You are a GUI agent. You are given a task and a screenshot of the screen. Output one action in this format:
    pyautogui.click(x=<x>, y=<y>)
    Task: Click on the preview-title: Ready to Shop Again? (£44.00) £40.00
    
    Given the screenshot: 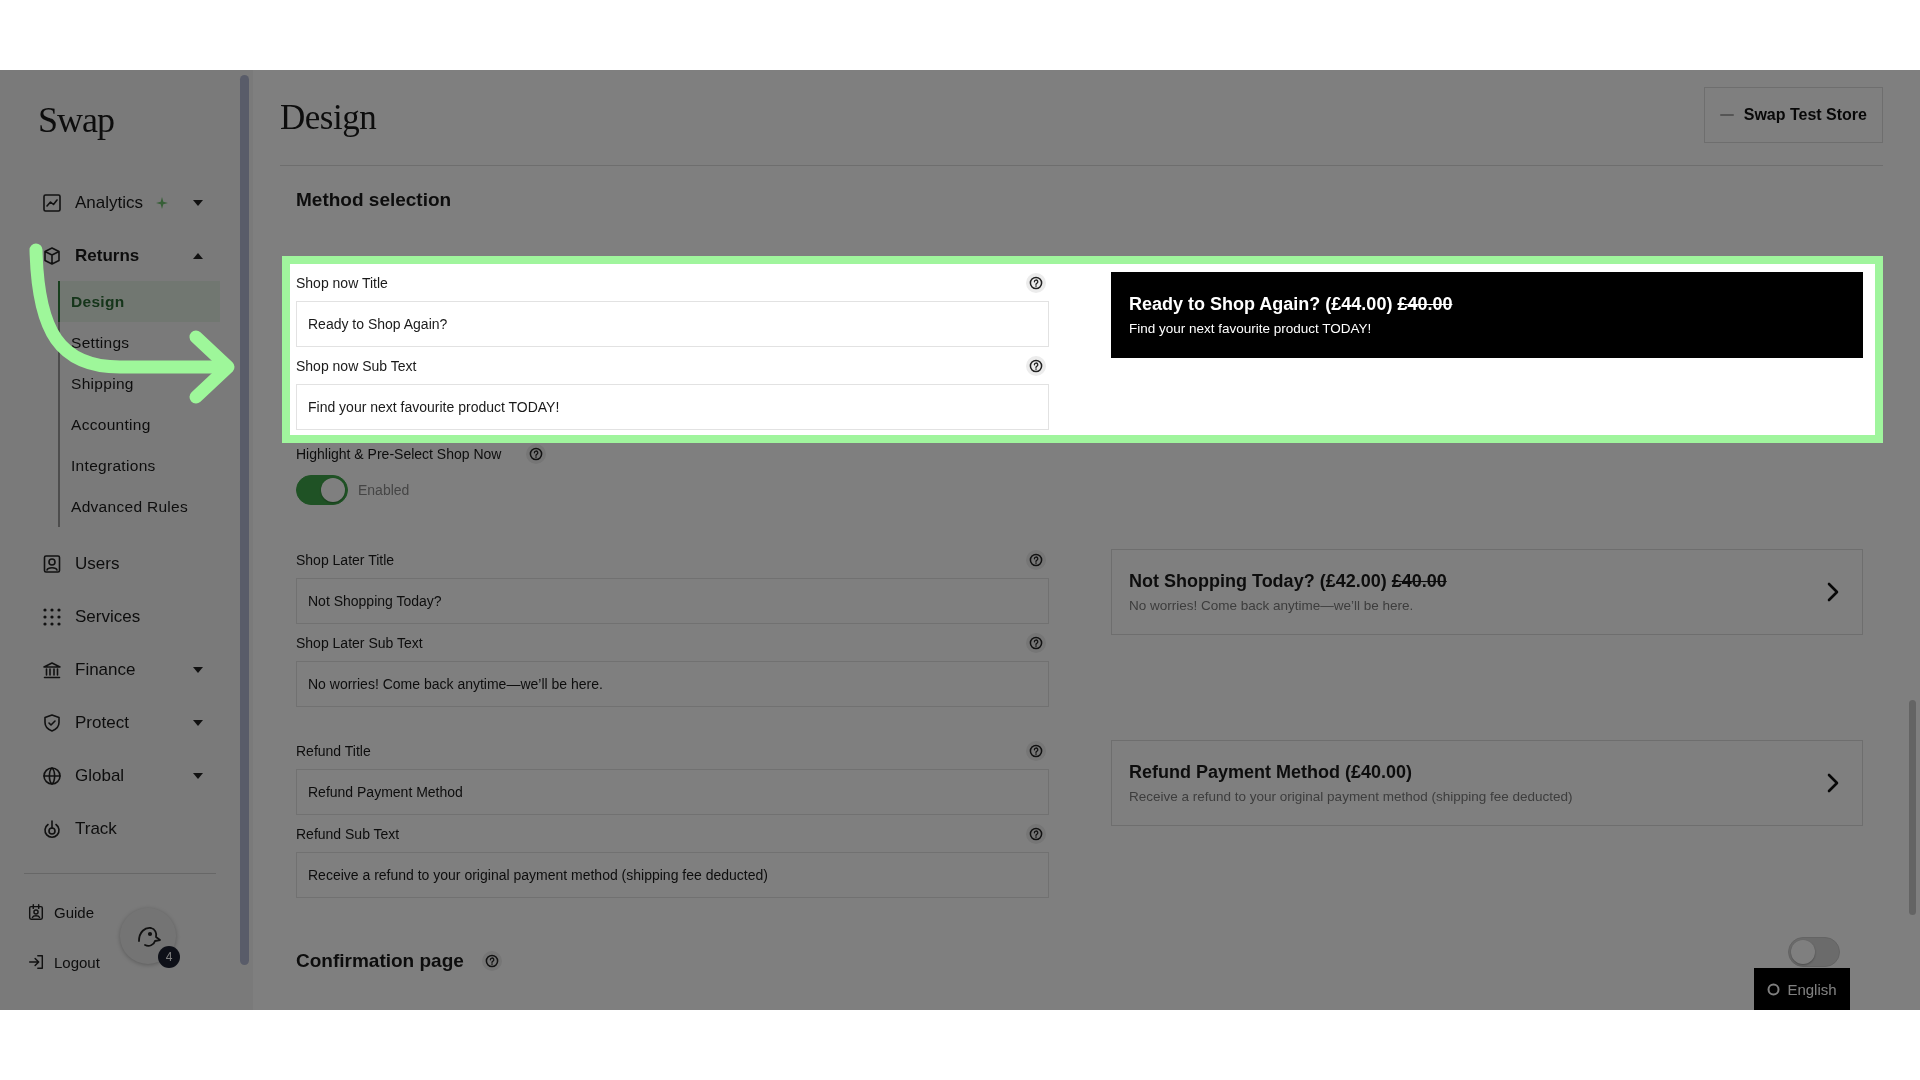 What is the action you would take?
    pyautogui.click(x=1291, y=304)
    